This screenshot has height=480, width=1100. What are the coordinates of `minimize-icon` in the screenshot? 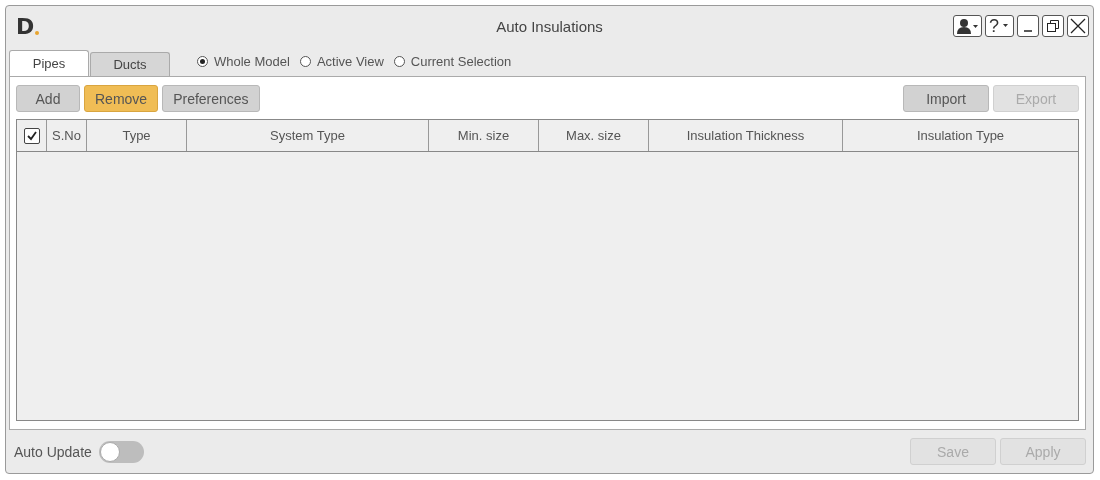 It's located at (1028, 31).